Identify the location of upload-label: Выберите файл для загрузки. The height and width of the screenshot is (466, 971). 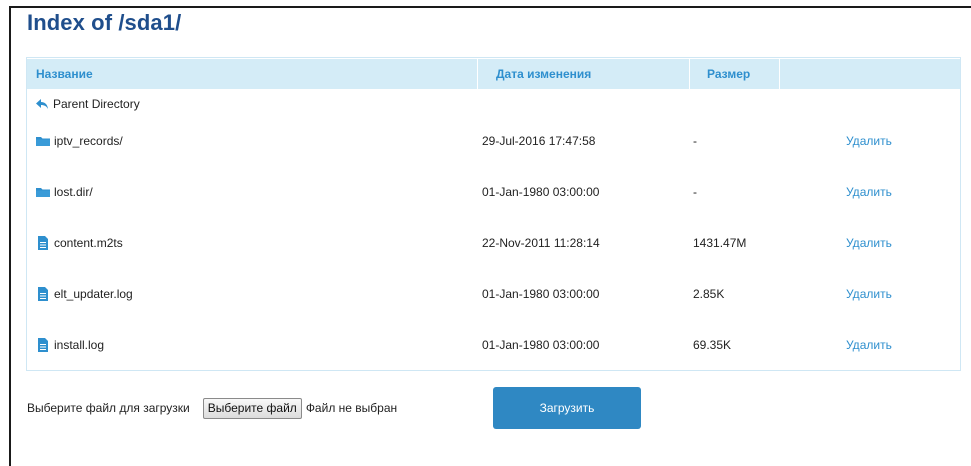
(108, 408).